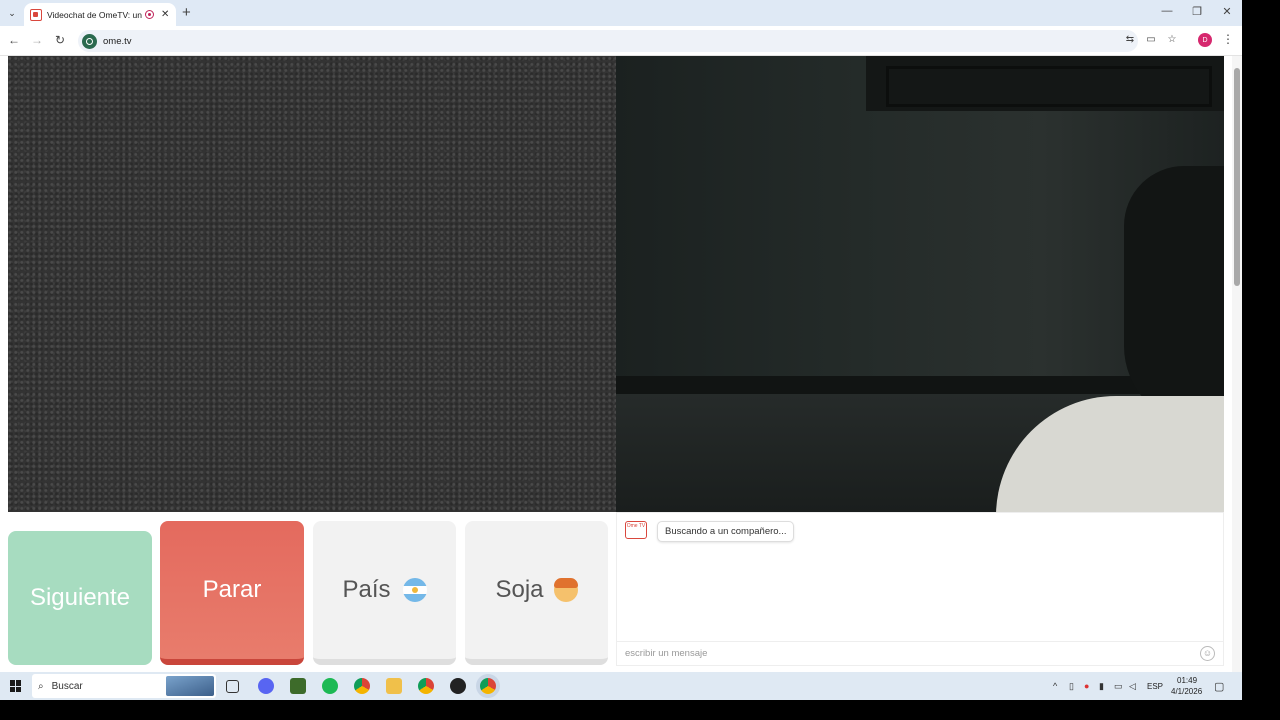 Image resolution: width=1280 pixels, height=720 pixels. I want to click on profile-avatar: D, so click(1205, 40).